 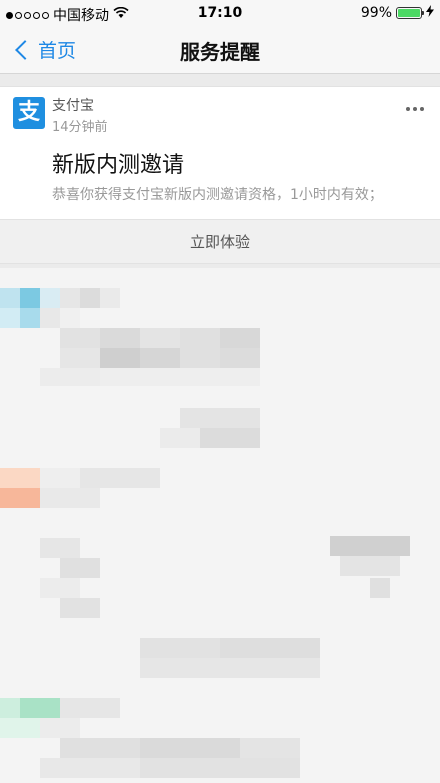 I want to click on battery-icon, so click(x=410, y=13).